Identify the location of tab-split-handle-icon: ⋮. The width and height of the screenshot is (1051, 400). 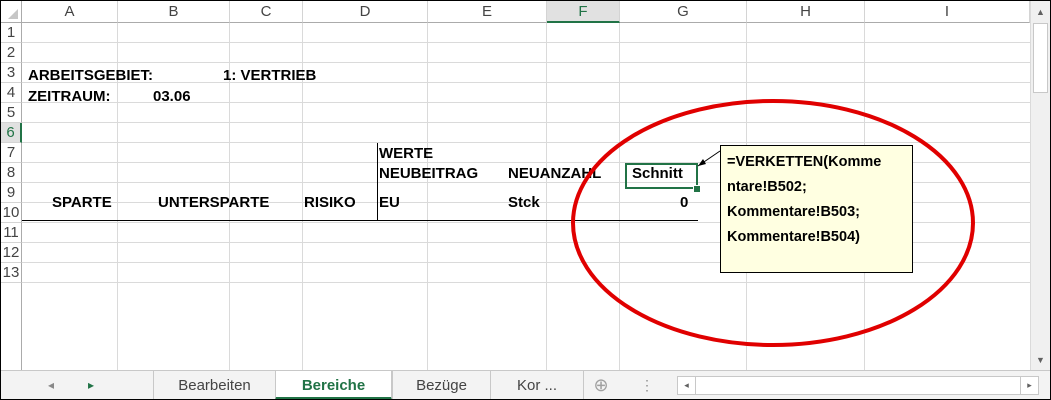
(647, 385).